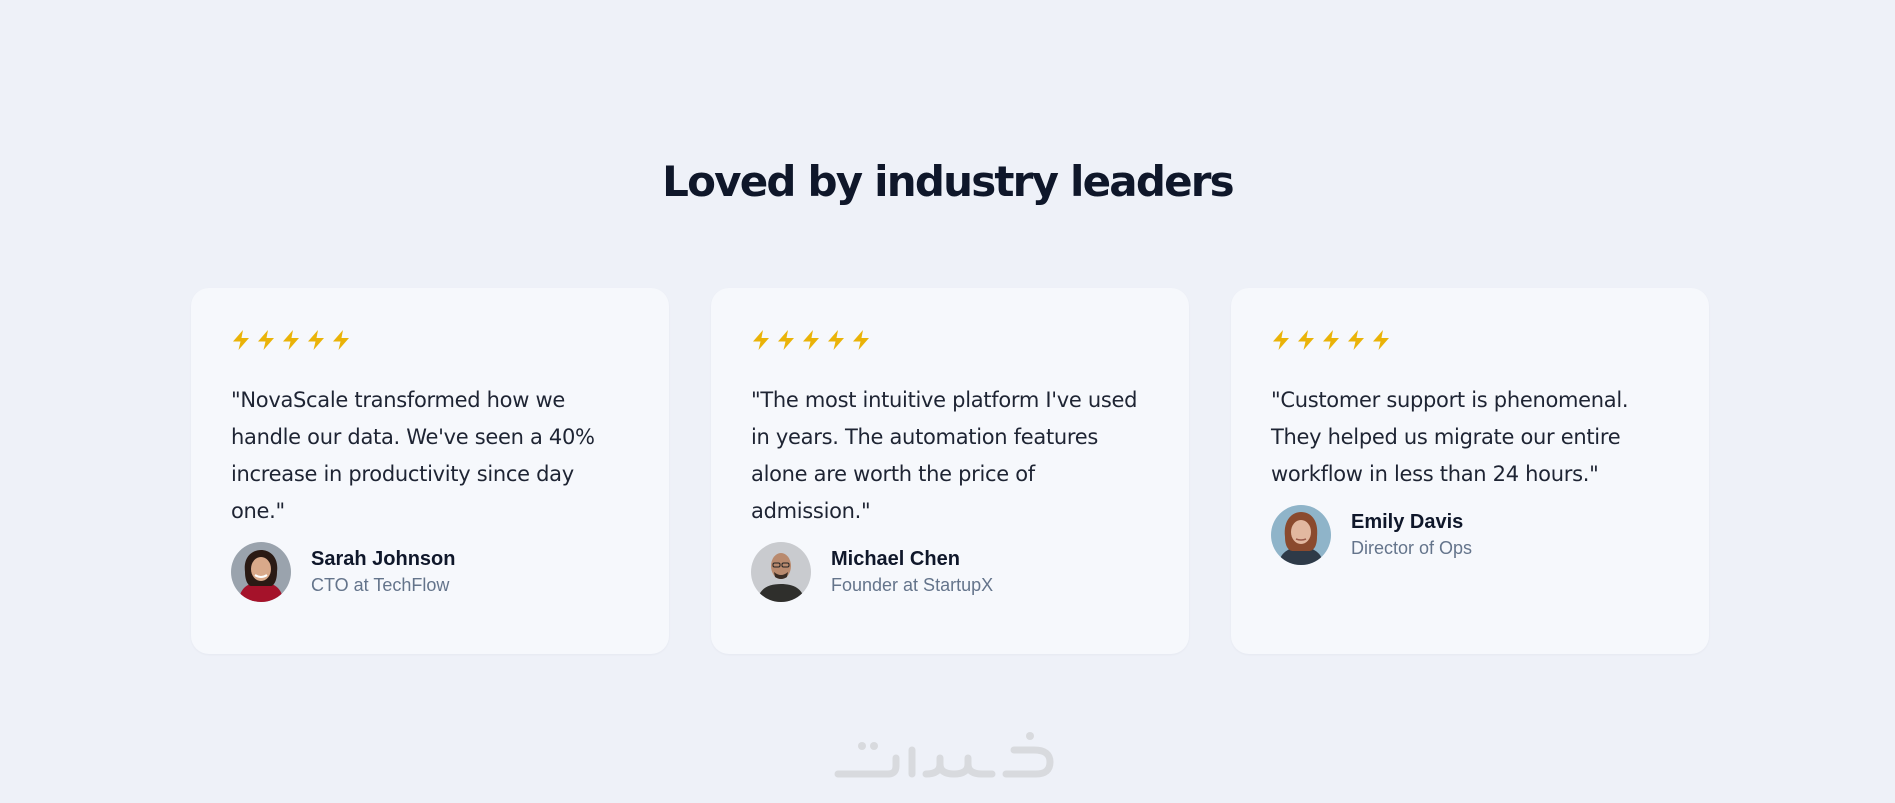 The width and height of the screenshot is (1895, 803). What do you see at coordinates (1470, 535) in the screenshot?
I see `testimonial-author: Emily Davis Director of Ops` at bounding box center [1470, 535].